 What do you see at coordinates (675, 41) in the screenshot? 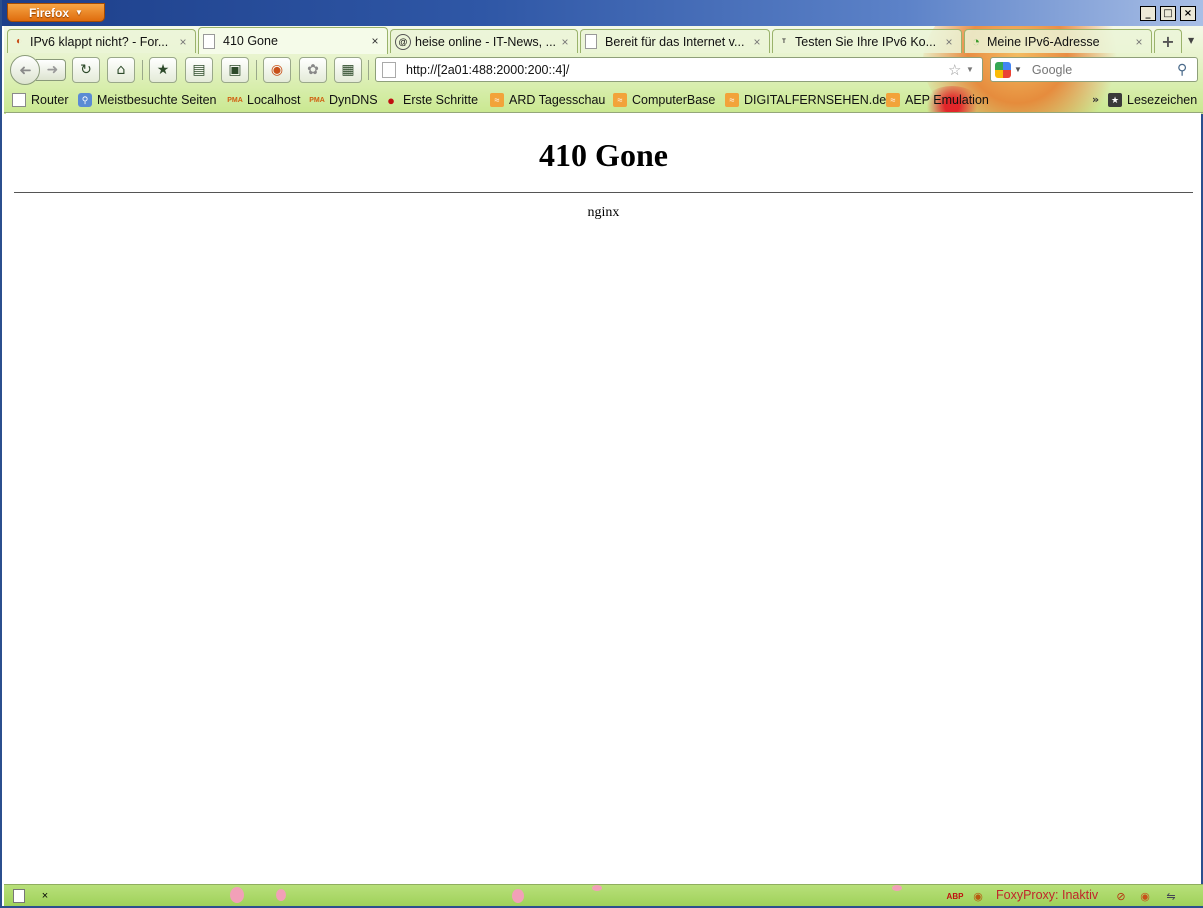
I see `tab-bereit-internet: Bereit für das Internet v... ×` at bounding box center [675, 41].